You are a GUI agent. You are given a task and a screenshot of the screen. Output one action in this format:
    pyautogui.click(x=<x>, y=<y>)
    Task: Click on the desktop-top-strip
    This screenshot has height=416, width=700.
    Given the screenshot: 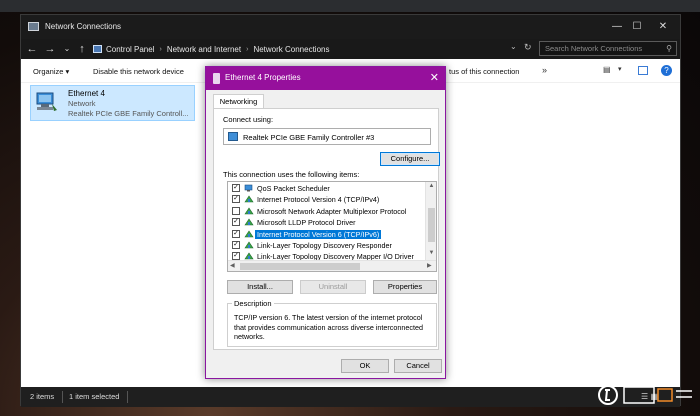 What is the action you would take?
    pyautogui.click(x=350, y=6)
    